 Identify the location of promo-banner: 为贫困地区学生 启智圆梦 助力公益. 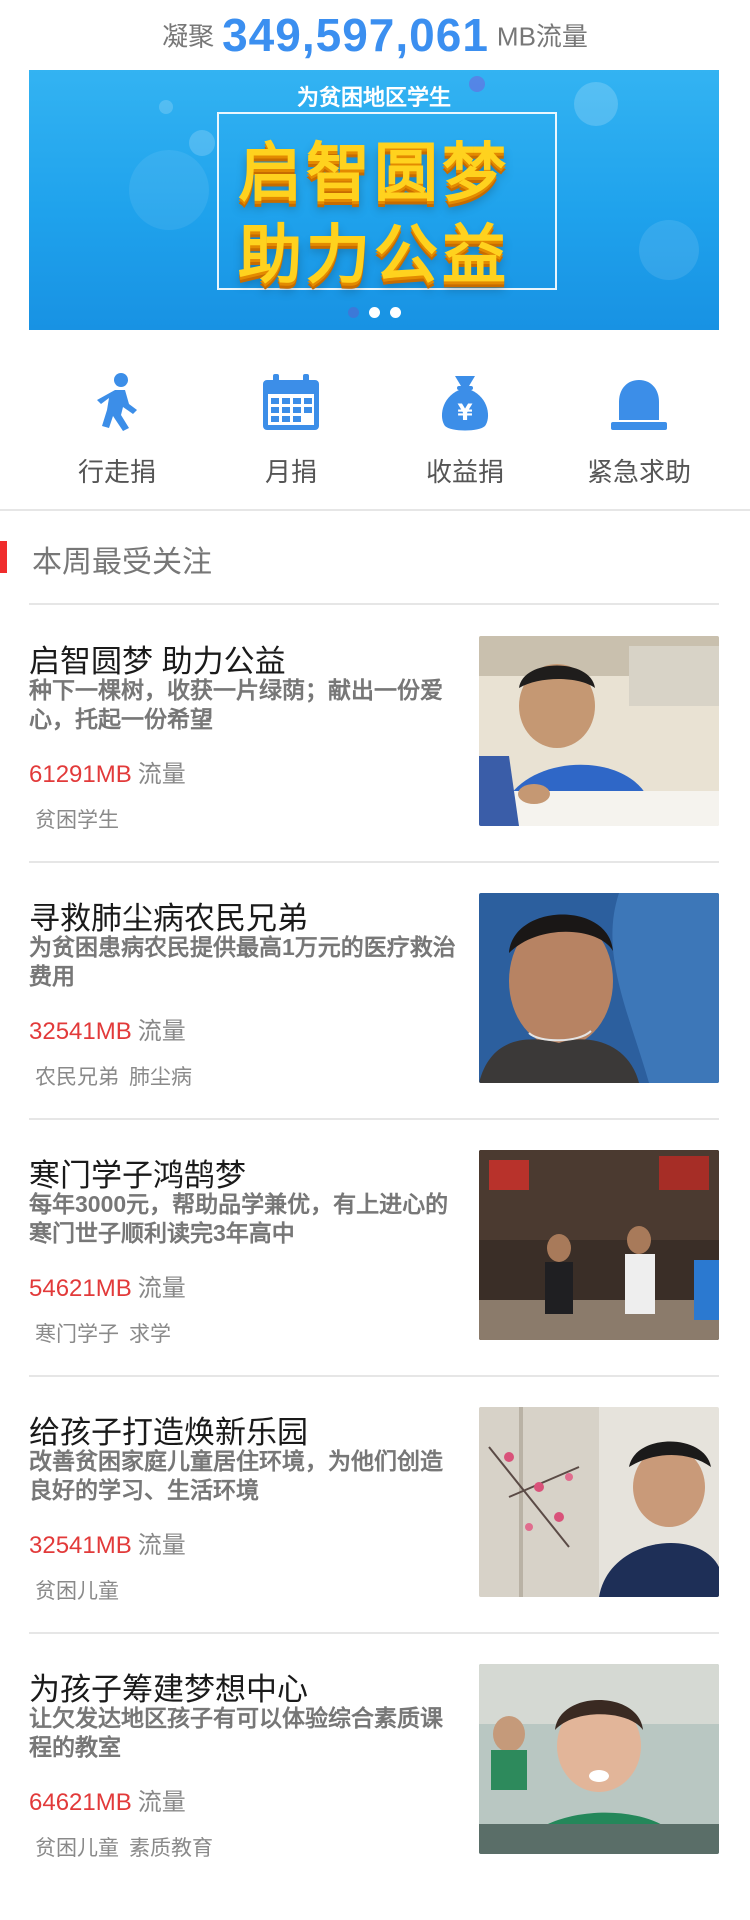
(374, 200).